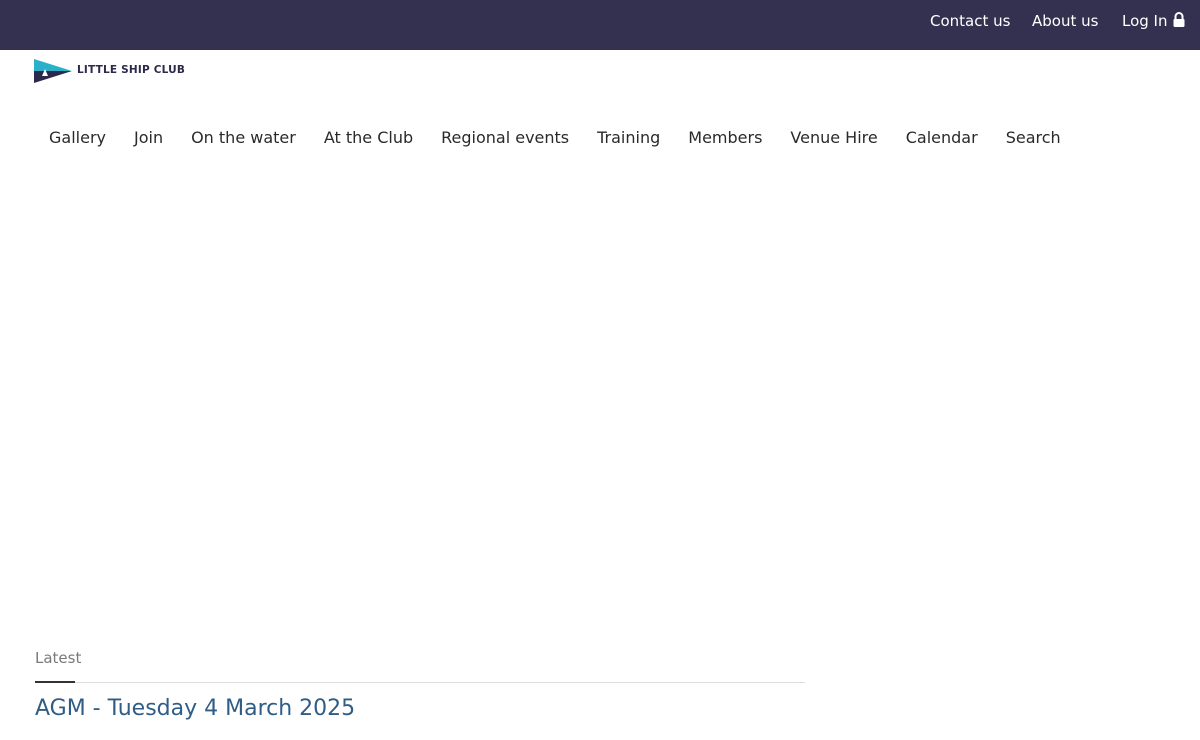  Describe the element at coordinates (1145, 21) in the screenshot. I see `log-in-link: Log In` at that location.